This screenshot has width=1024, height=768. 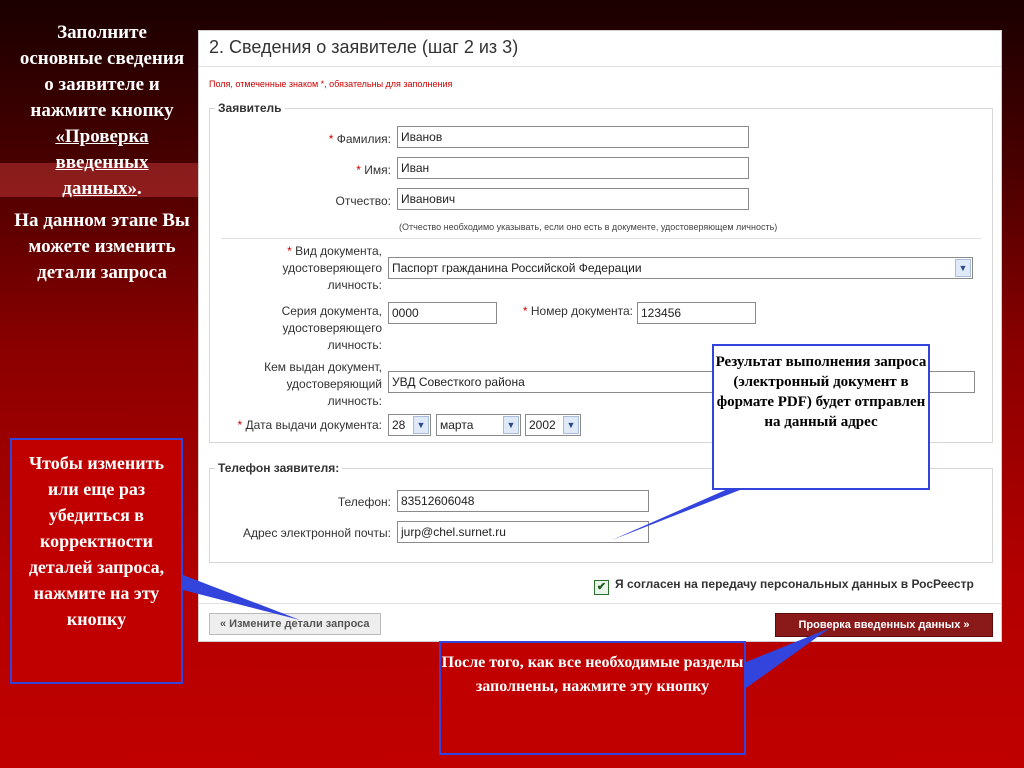 I want to click on check-data-button: Проверка введенных данных », so click(x=884, y=625).